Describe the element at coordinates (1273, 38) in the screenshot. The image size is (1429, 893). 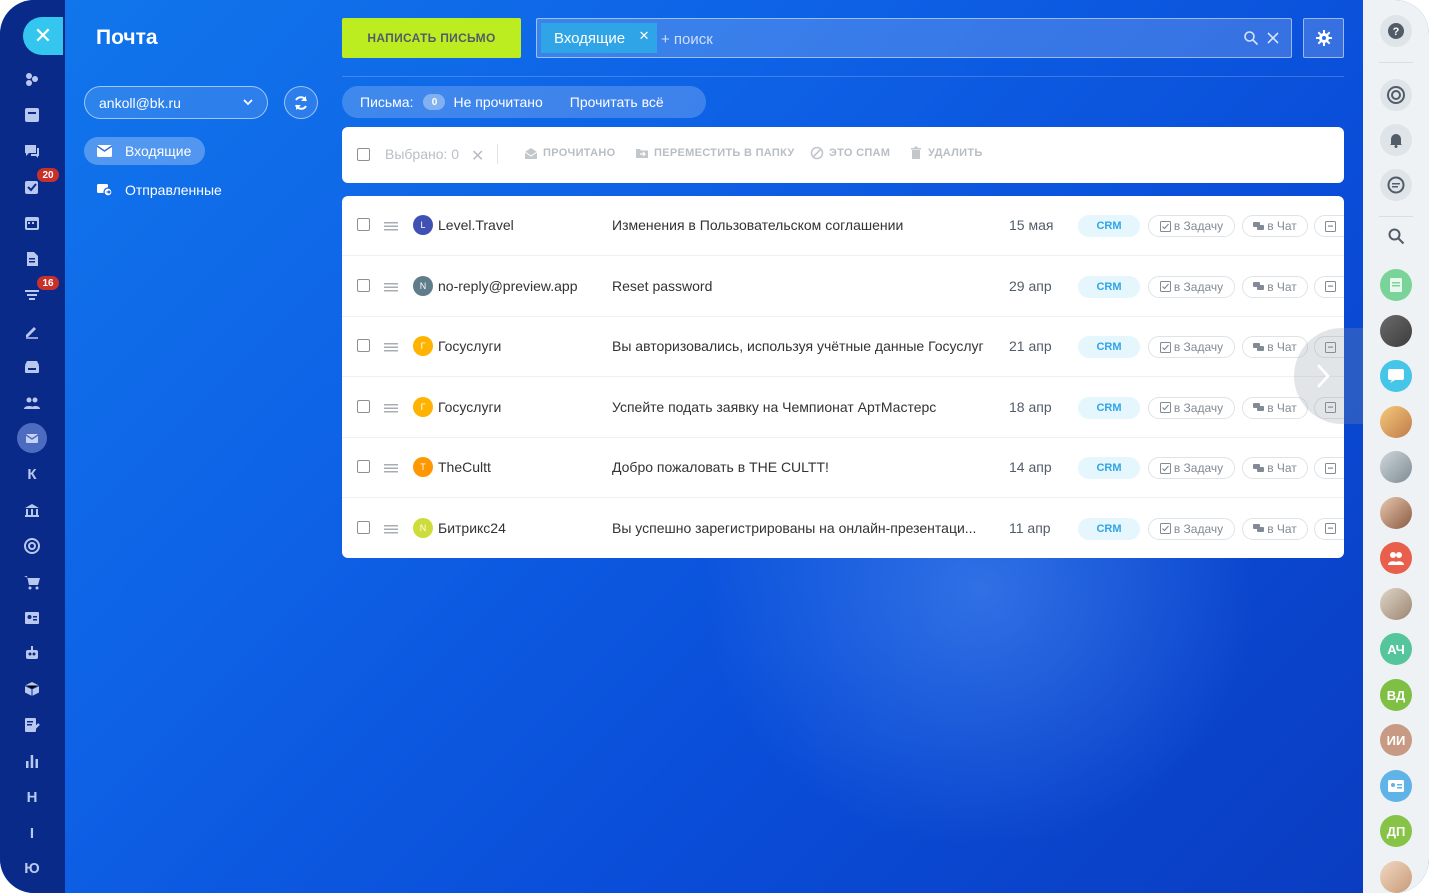
I see `clear-search-icon` at that location.